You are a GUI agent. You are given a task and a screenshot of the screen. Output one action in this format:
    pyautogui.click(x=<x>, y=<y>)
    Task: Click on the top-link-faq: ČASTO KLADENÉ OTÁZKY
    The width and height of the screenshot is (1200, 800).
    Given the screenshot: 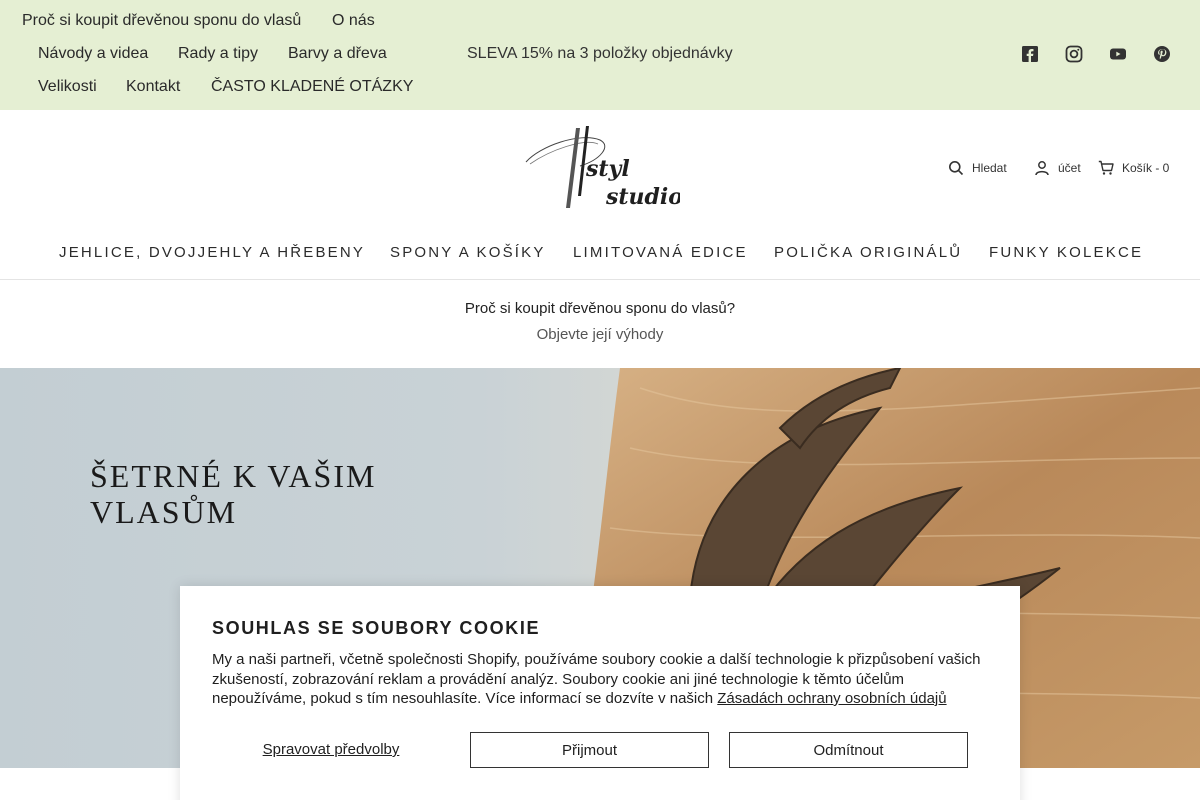 What is the action you would take?
    pyautogui.click(x=312, y=87)
    